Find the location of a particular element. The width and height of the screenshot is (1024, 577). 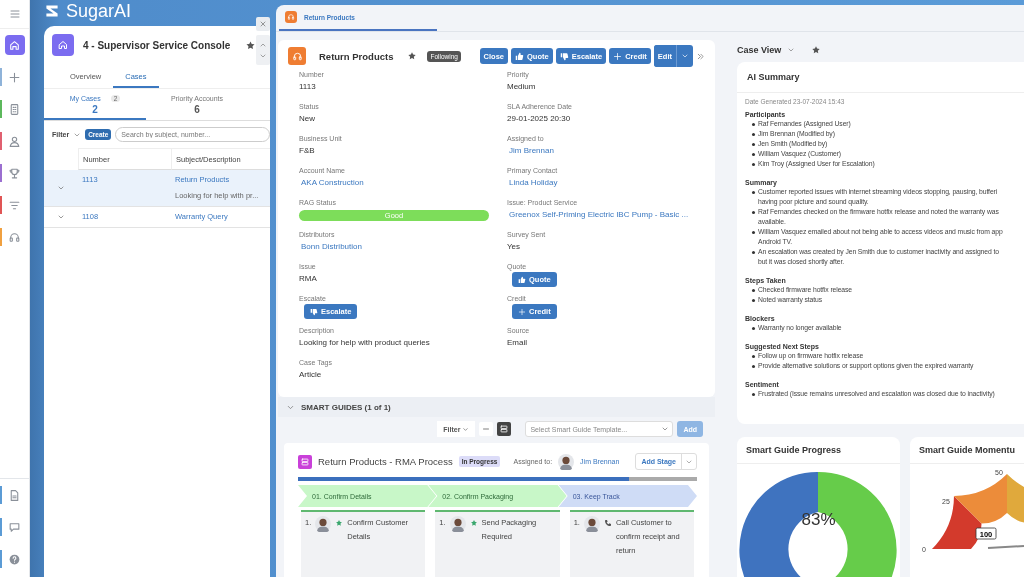

app-name: SugarAI is located at coordinates (99, 11).